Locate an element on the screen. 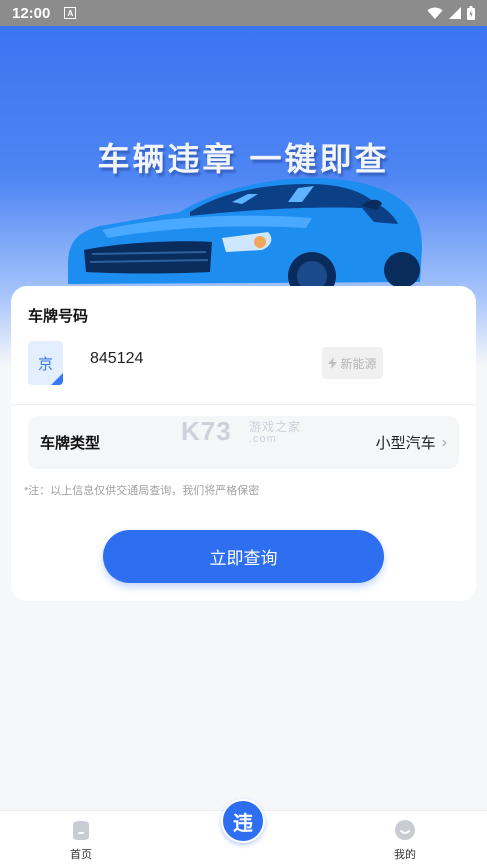 This screenshot has height=867, width=487. battery-icon is located at coordinates (471, 13).